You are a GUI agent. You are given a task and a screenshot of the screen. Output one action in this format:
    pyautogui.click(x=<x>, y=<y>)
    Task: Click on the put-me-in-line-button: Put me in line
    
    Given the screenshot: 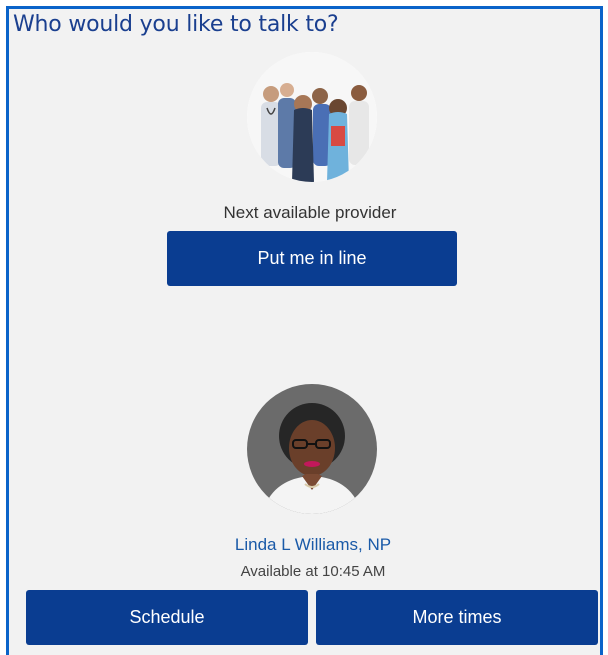 What is the action you would take?
    pyautogui.click(x=312, y=258)
    